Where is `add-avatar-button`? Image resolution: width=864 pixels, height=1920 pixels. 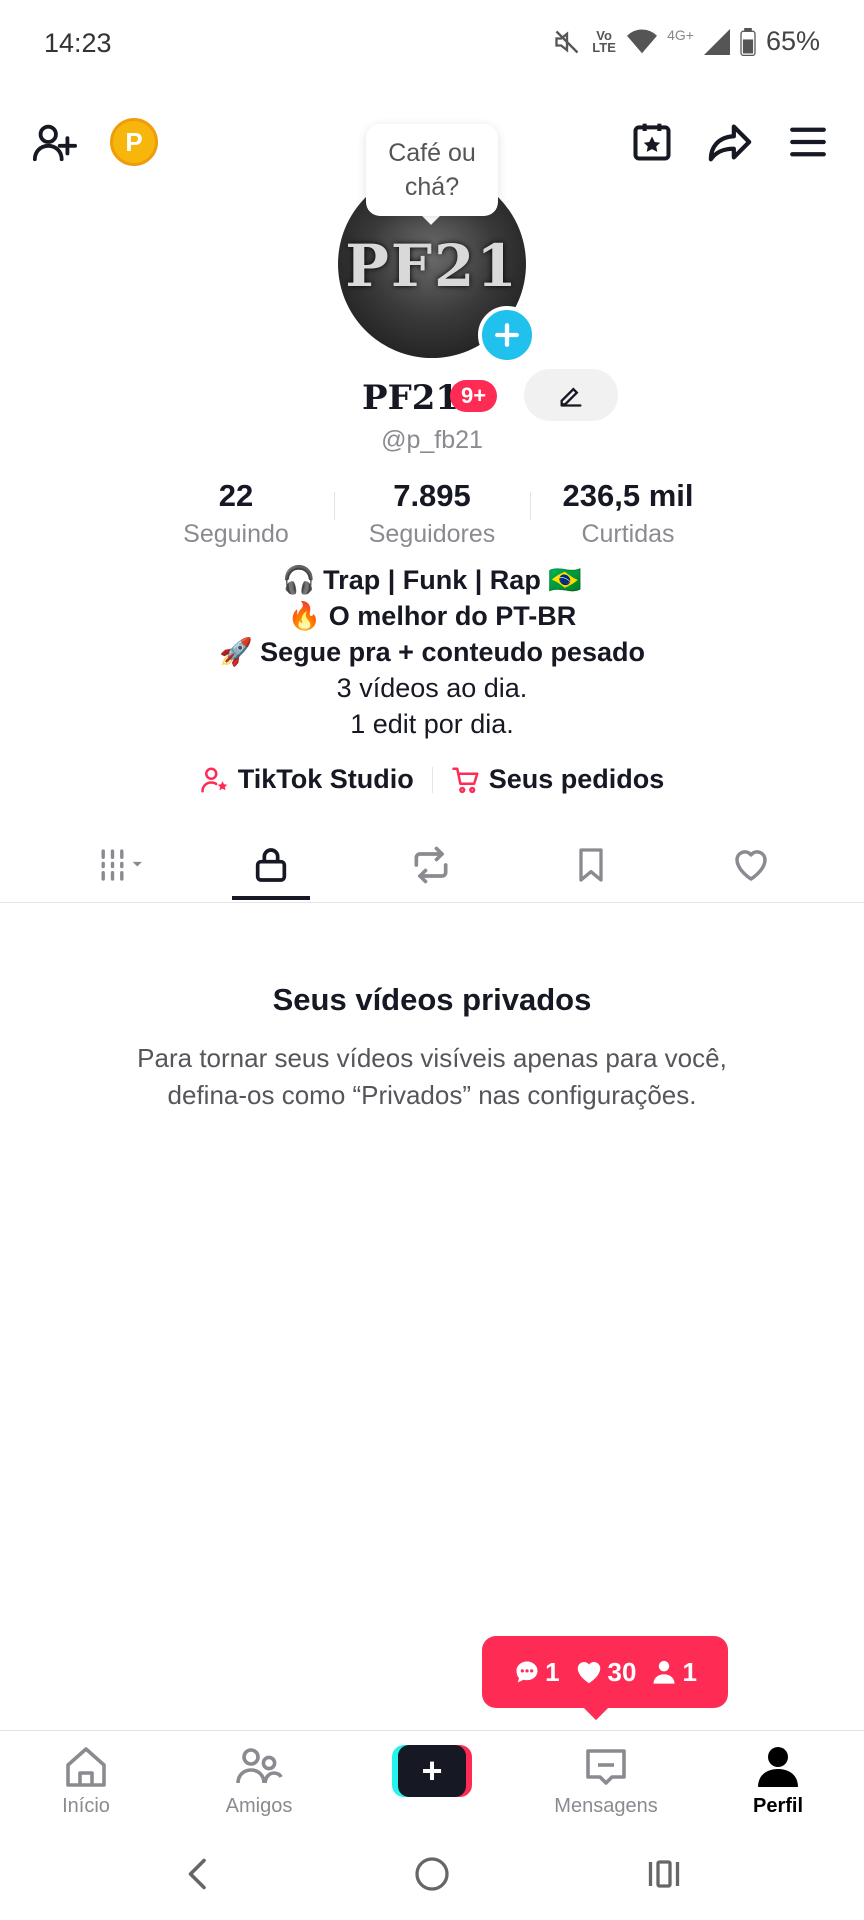
add-avatar-button is located at coordinates (507, 335).